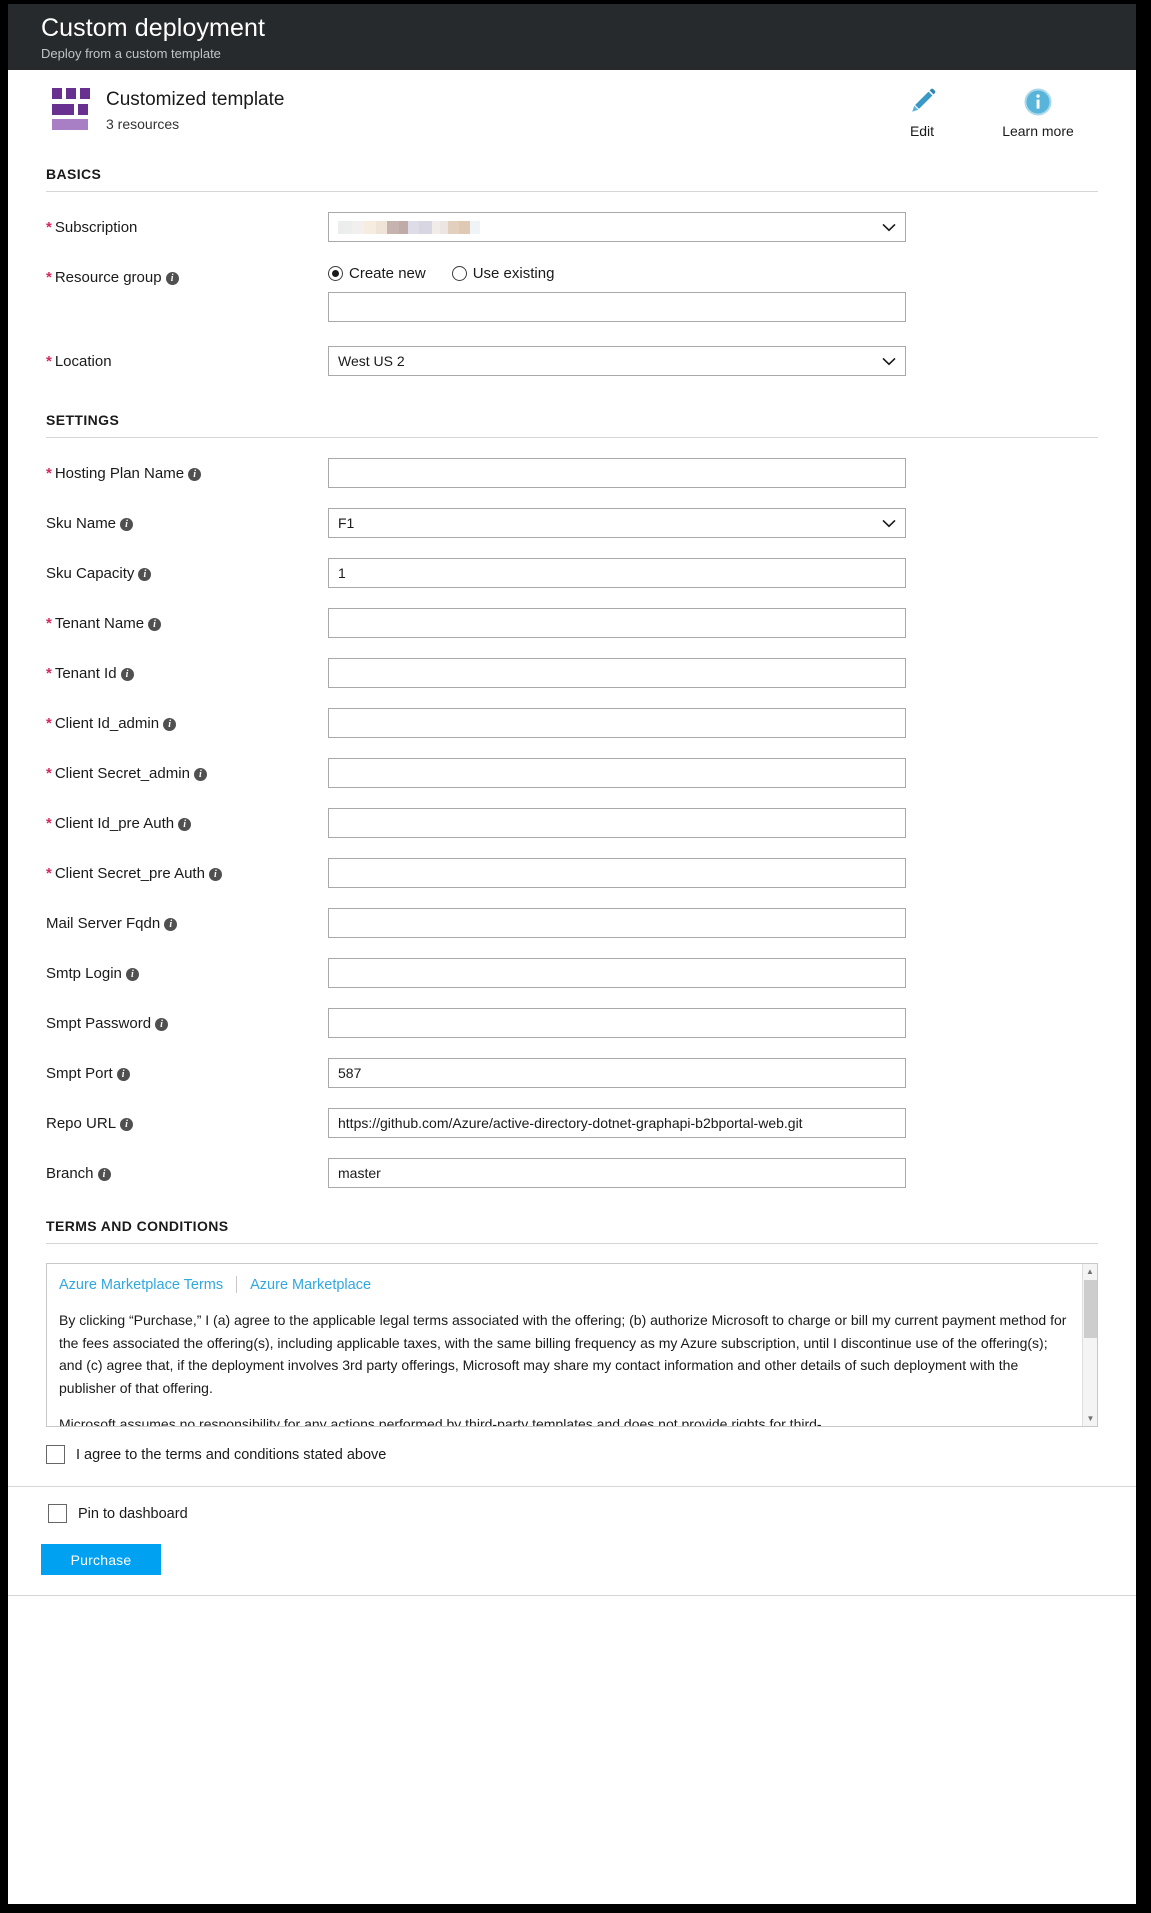  Describe the element at coordinates (980, 112) in the screenshot. I see `header-actions: Edit Learn more` at that location.